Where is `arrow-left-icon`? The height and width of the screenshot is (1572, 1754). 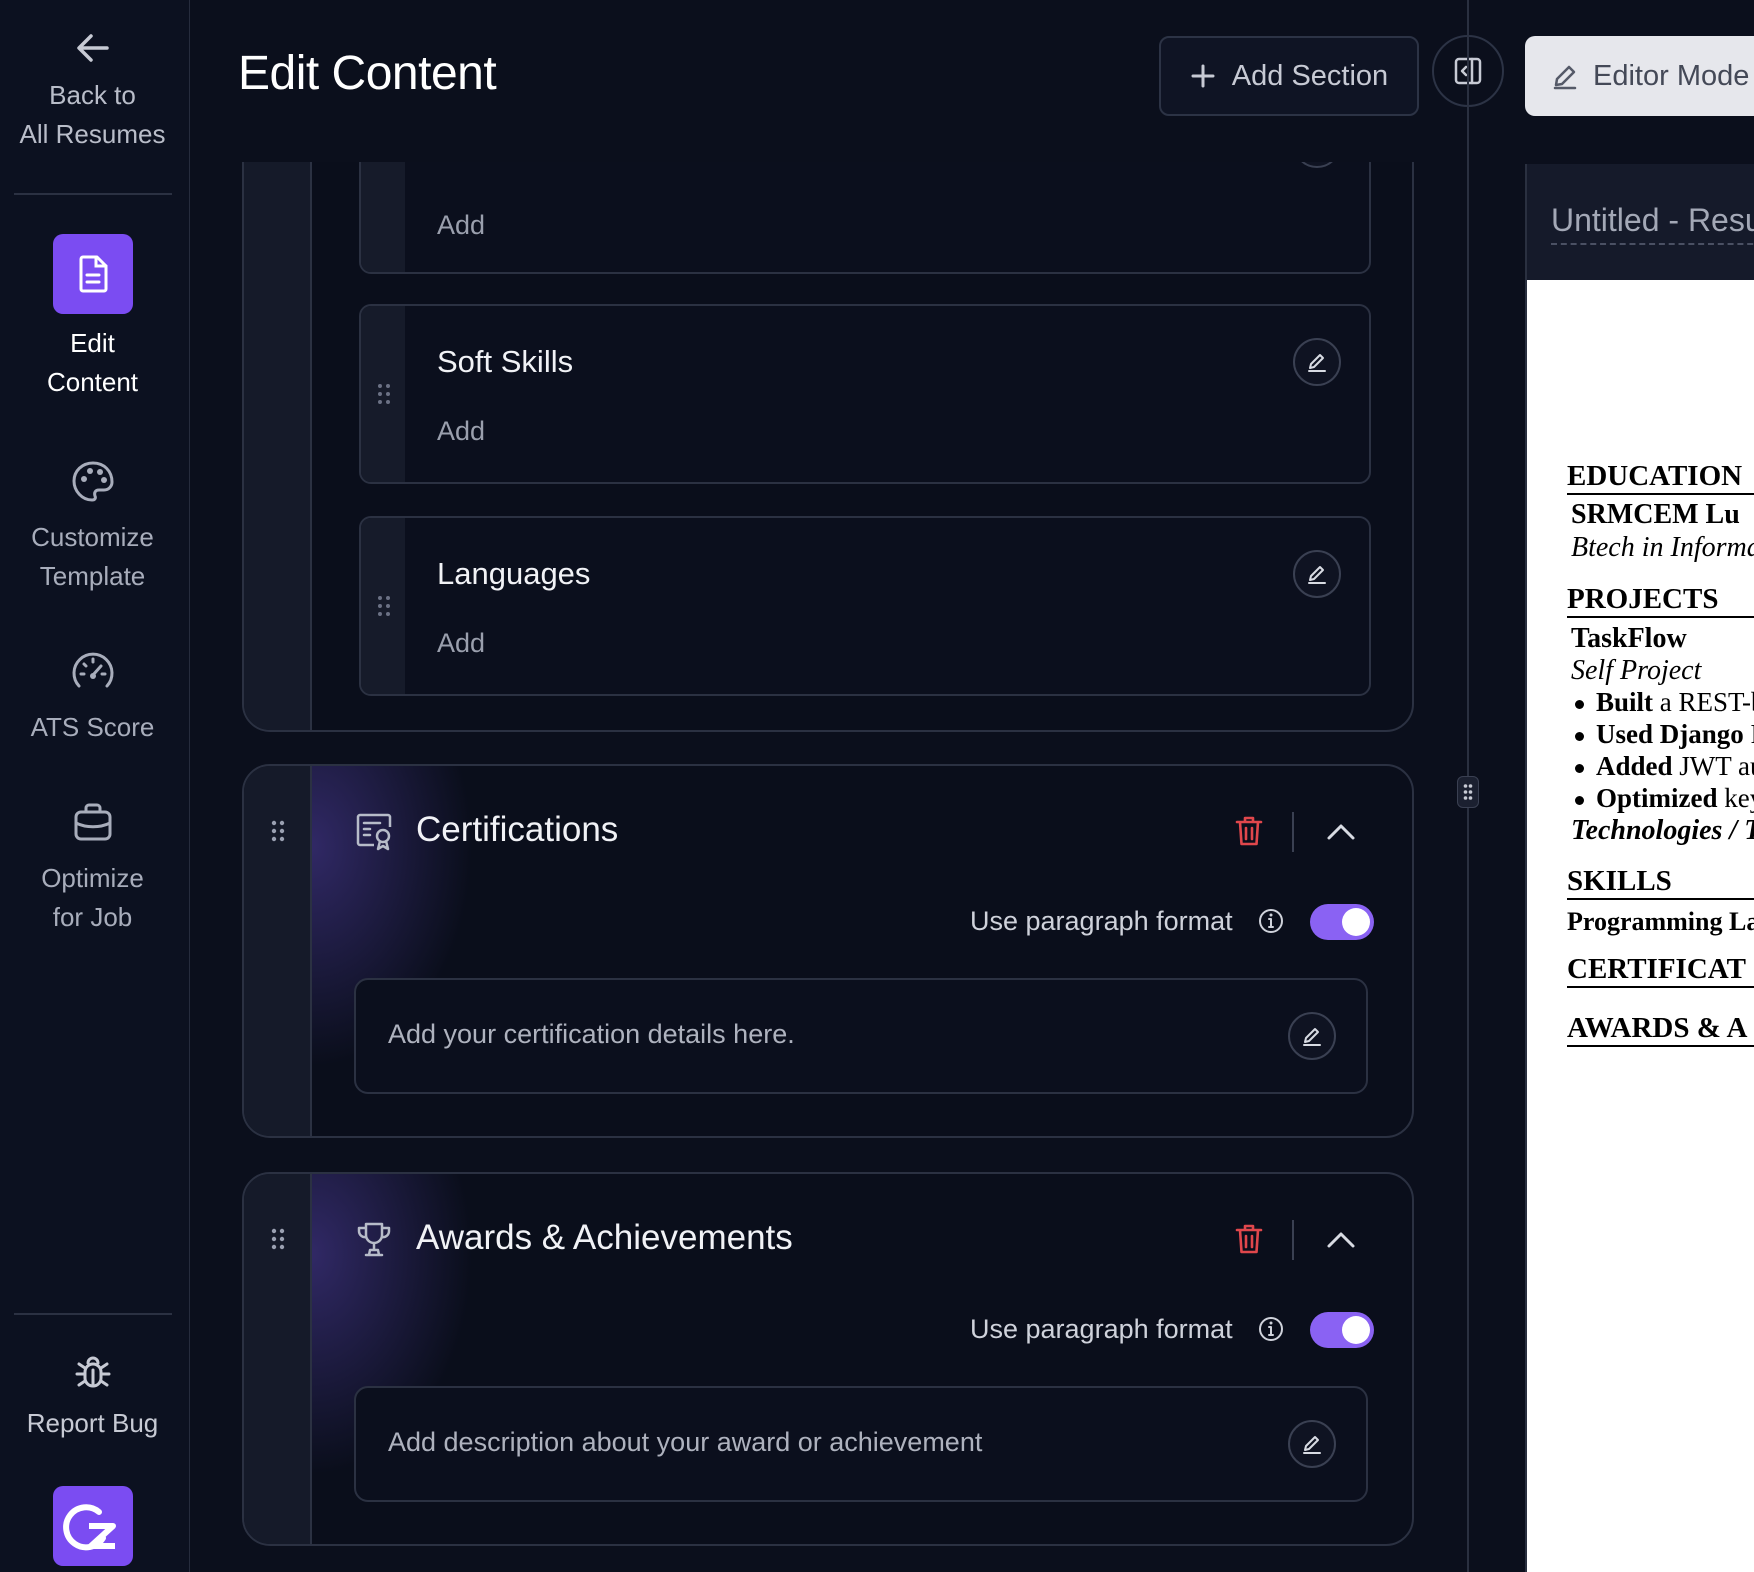
arrow-left-icon is located at coordinates (93, 48).